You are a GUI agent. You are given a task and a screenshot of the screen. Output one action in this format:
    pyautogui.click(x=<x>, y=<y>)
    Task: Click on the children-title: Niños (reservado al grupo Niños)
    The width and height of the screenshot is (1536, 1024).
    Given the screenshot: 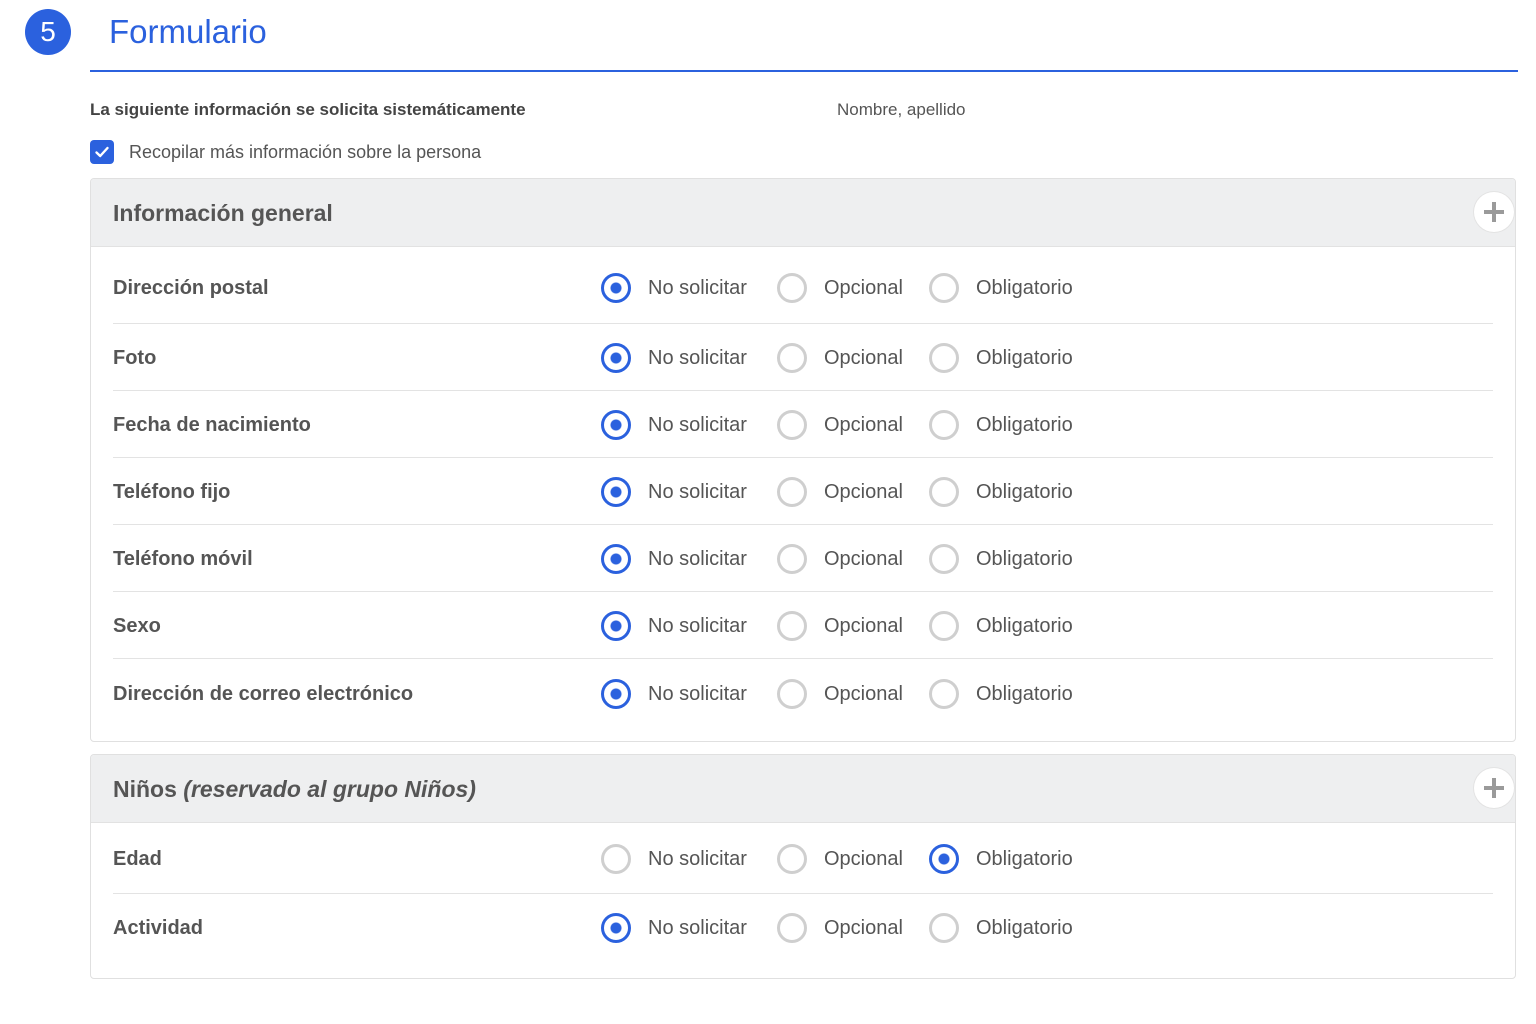 What is the action you would take?
    pyautogui.click(x=294, y=789)
    